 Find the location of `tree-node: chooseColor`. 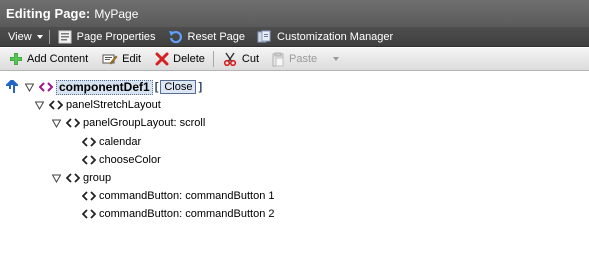

tree-node: chooseColor is located at coordinates (121, 160).